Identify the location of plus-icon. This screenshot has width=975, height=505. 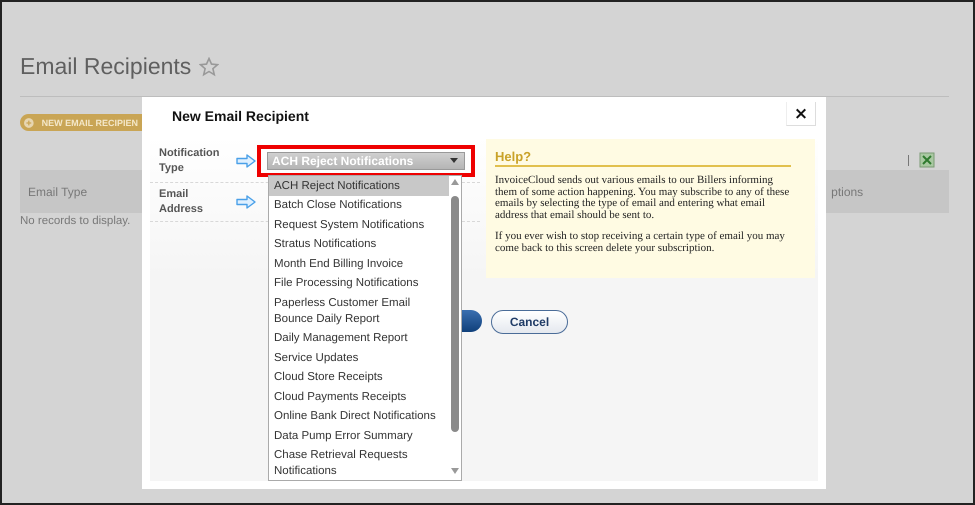
(29, 122).